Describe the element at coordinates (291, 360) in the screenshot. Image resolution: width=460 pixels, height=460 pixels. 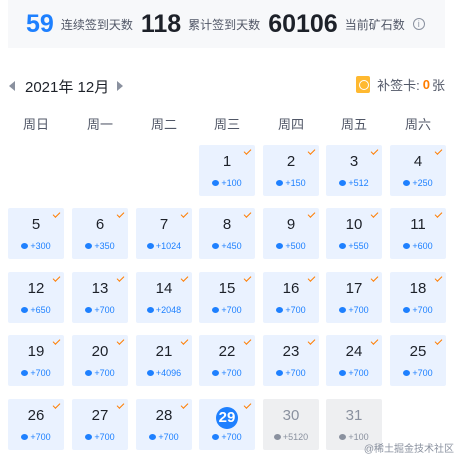
I see `calendar-day: 23 +700` at that location.